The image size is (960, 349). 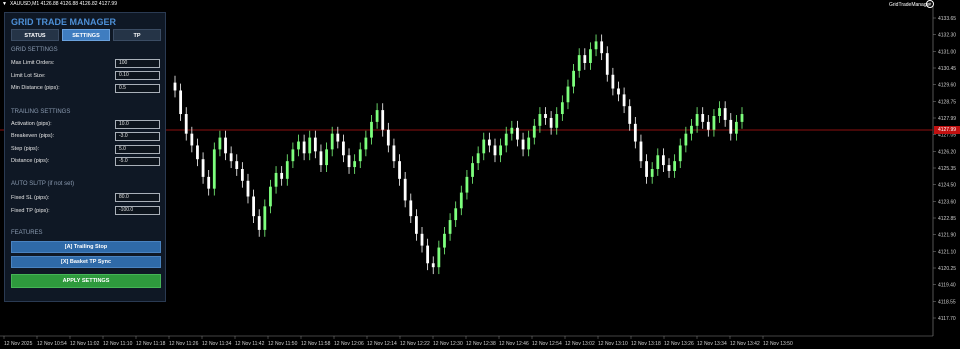 I want to click on section-grid-settings: GRID SETTINGS, so click(x=34, y=50).